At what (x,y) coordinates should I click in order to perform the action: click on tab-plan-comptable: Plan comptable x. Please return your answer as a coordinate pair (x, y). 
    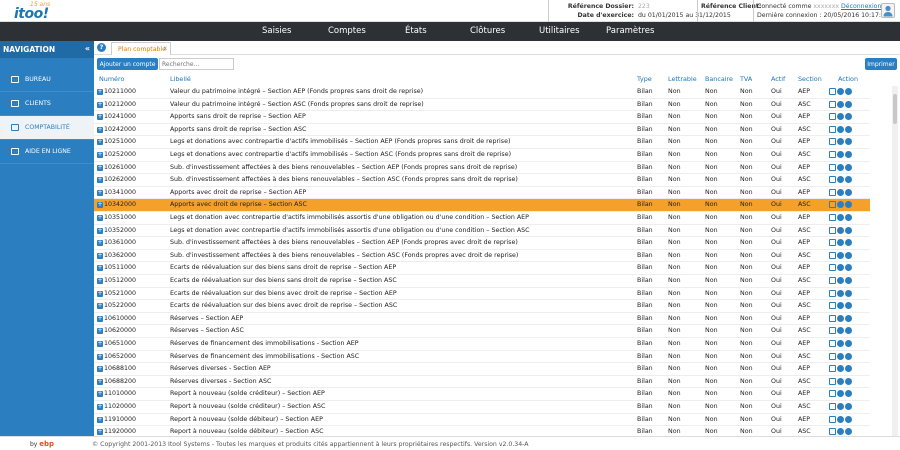
    Looking at the image, I should click on (141, 48).